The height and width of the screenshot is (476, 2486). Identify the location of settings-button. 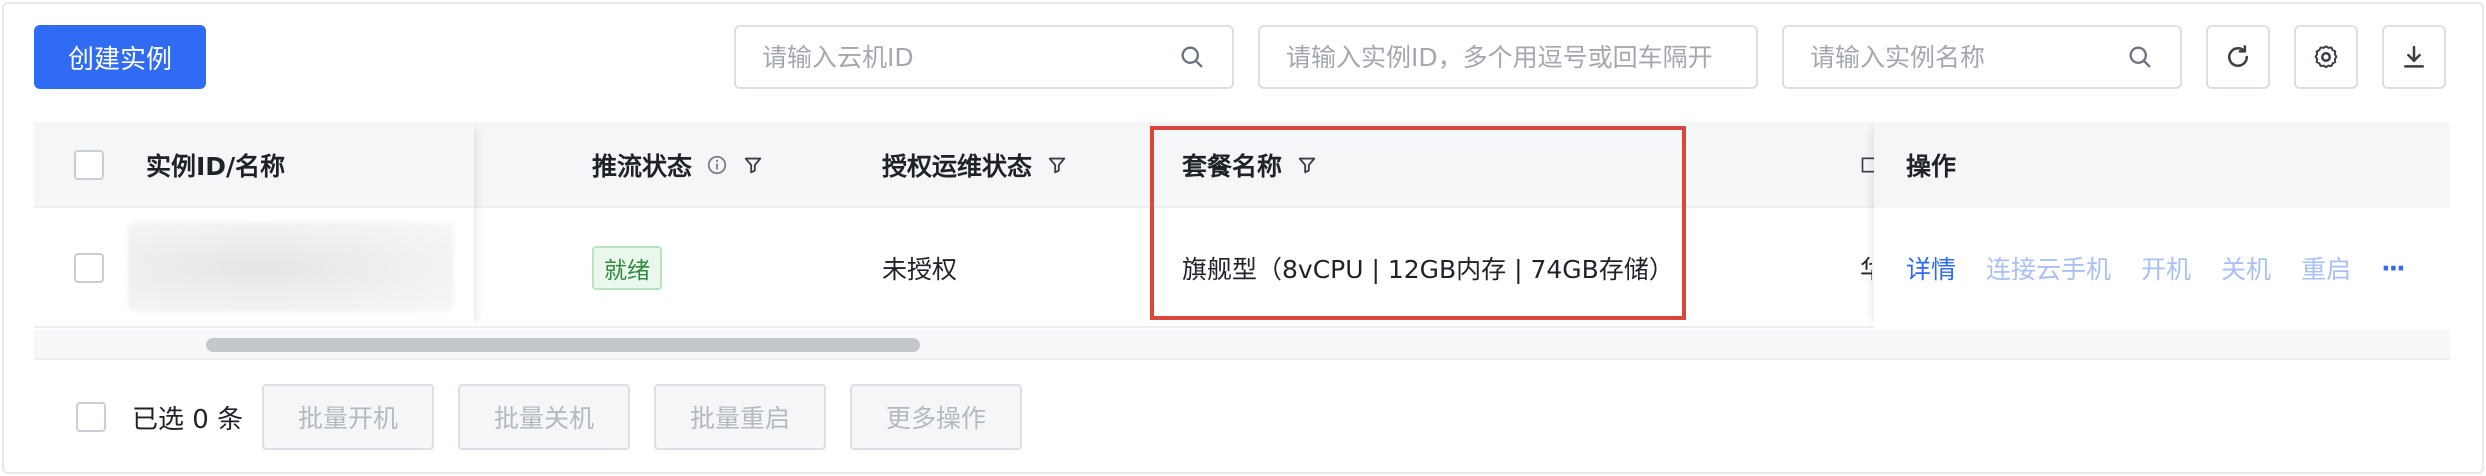
(2326, 57).